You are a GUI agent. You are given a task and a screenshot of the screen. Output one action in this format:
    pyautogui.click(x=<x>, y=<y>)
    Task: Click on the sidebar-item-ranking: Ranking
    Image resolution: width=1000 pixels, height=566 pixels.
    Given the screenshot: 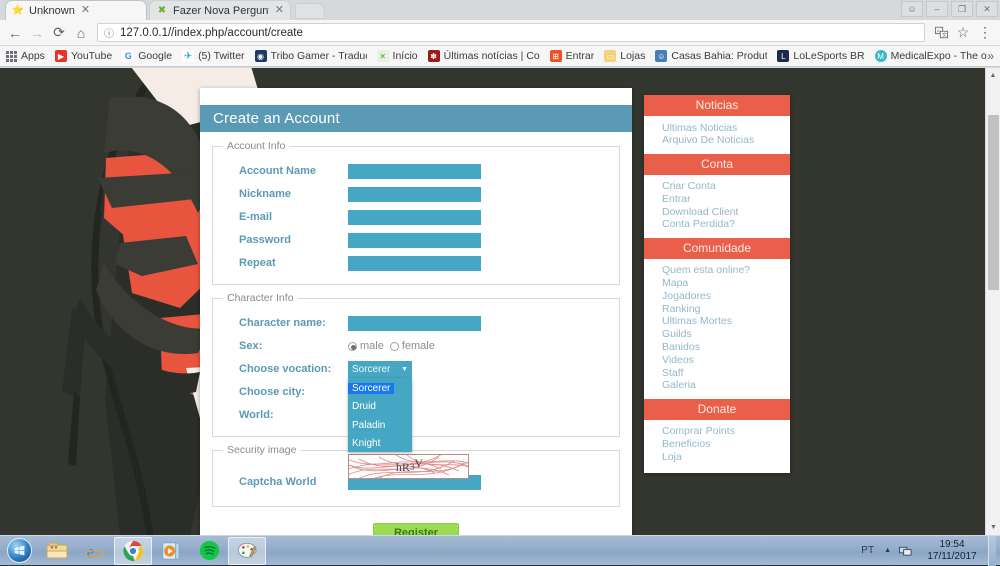 What is the action you would take?
    pyautogui.click(x=726, y=309)
    